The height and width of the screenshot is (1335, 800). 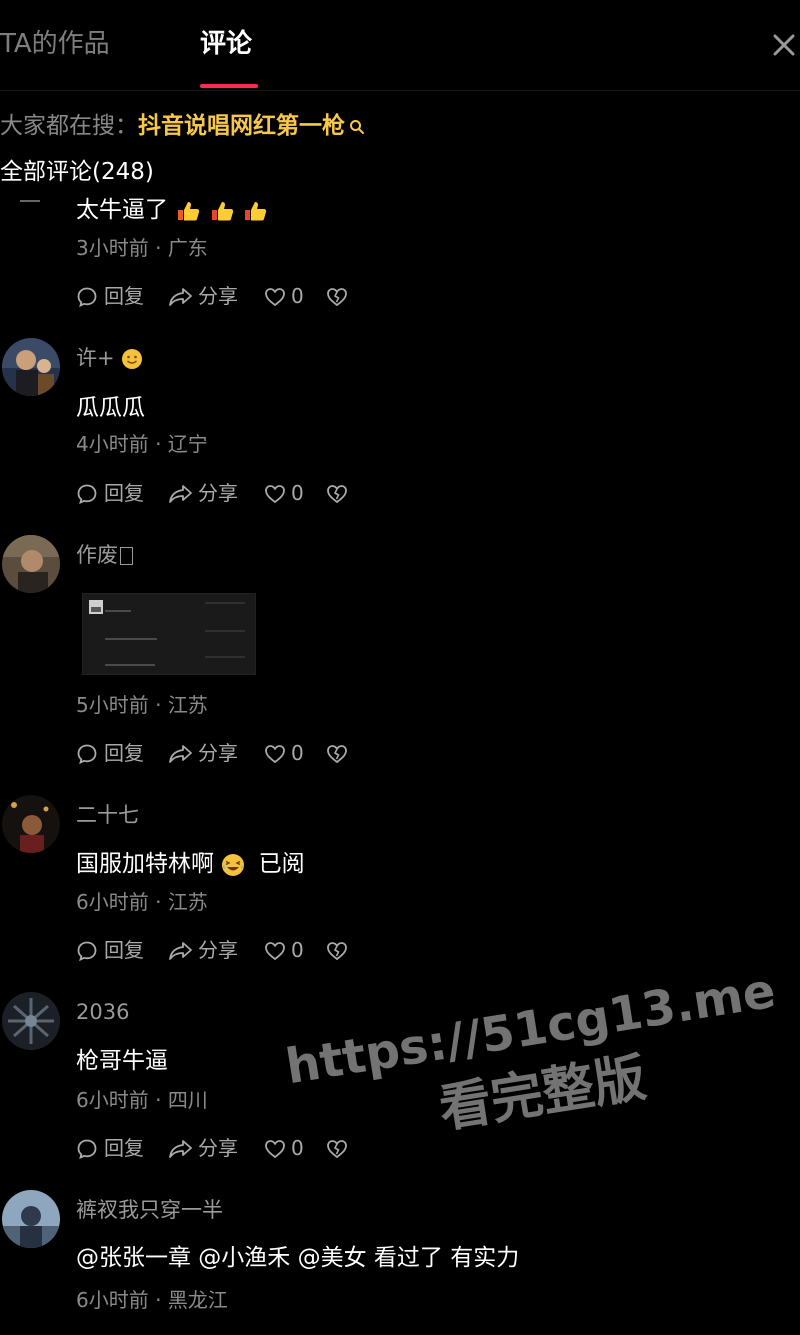 What do you see at coordinates (149, 1210) in the screenshot?
I see `comment-username: 裤衩我只穿一半` at bounding box center [149, 1210].